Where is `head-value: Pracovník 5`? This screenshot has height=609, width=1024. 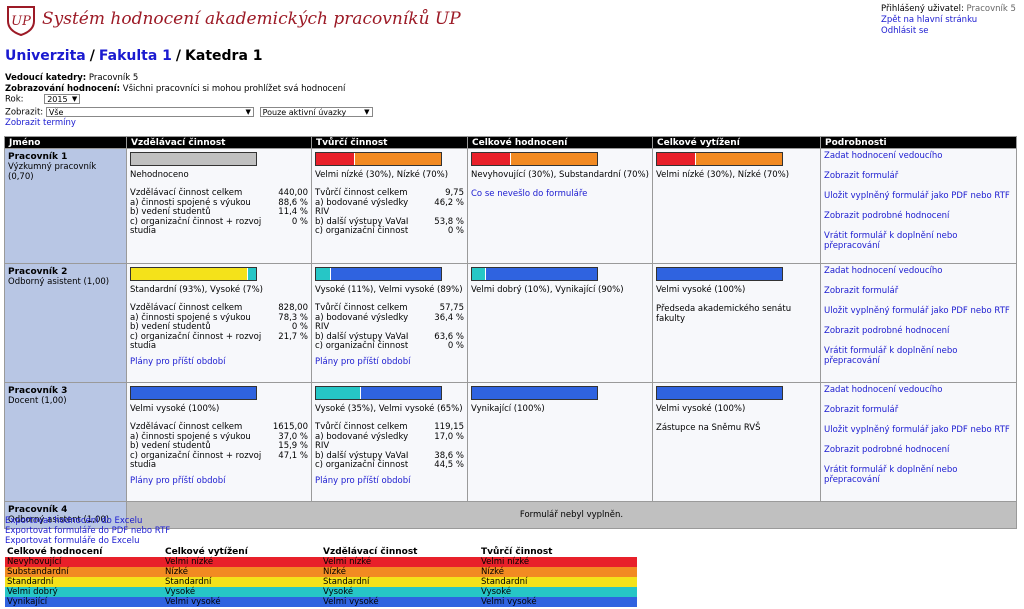 head-value: Pracovník 5 is located at coordinates (113, 78).